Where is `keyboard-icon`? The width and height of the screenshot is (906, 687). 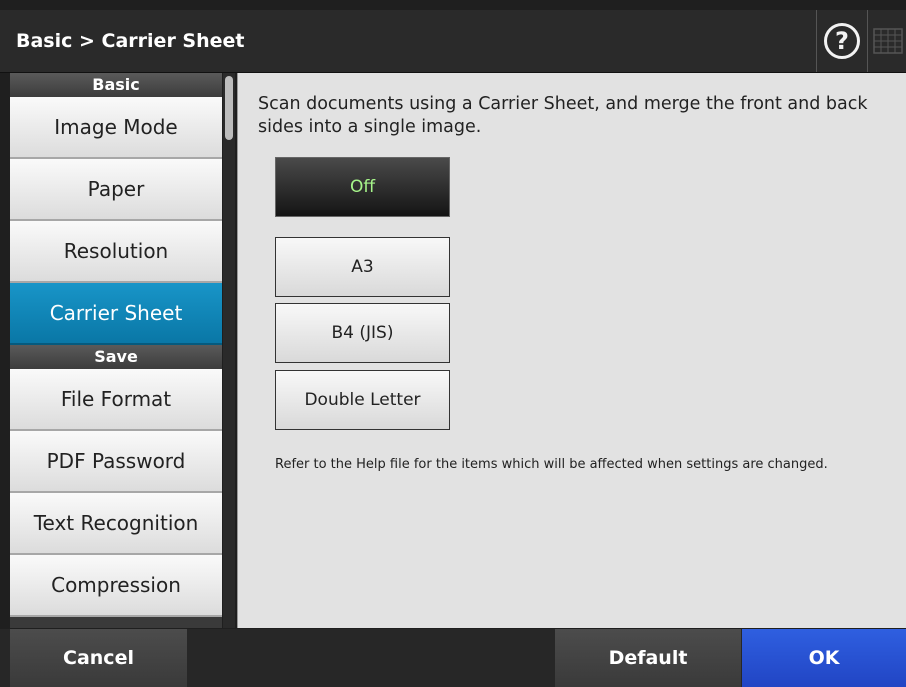
keyboard-icon is located at coordinates (887, 41).